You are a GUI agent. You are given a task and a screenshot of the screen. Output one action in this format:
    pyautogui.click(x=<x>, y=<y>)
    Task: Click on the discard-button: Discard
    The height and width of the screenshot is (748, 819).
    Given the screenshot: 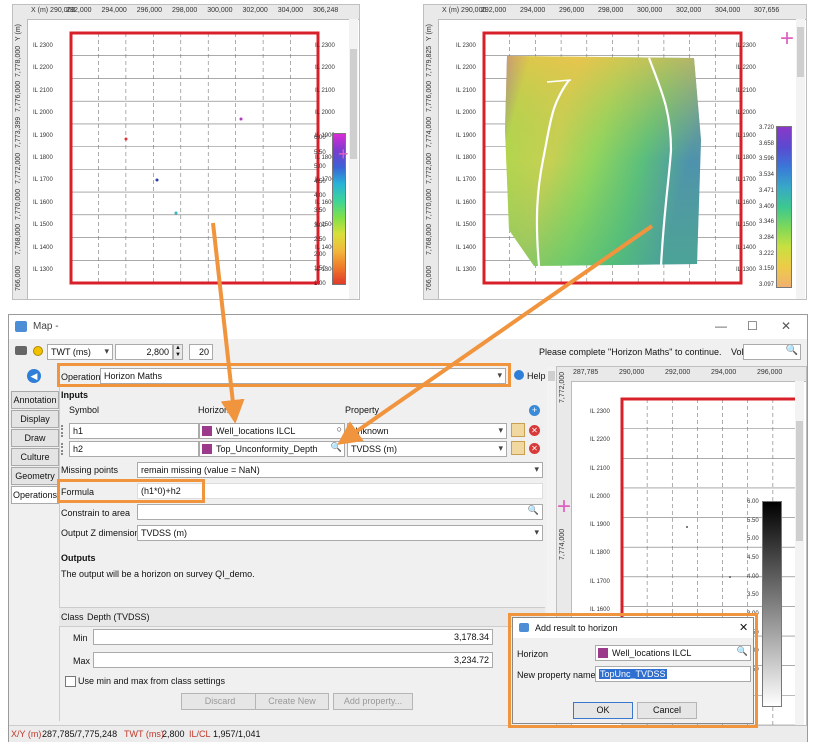 What is the action you would take?
    pyautogui.click(x=220, y=701)
    